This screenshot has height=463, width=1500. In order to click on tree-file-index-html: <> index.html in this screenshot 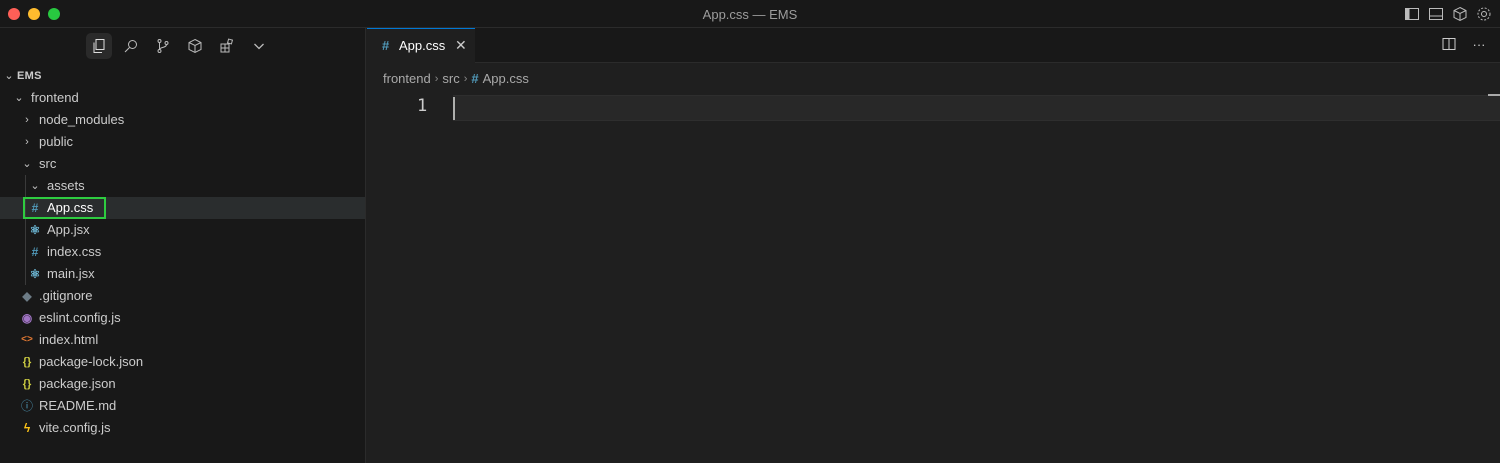, I will do `click(182, 340)`.